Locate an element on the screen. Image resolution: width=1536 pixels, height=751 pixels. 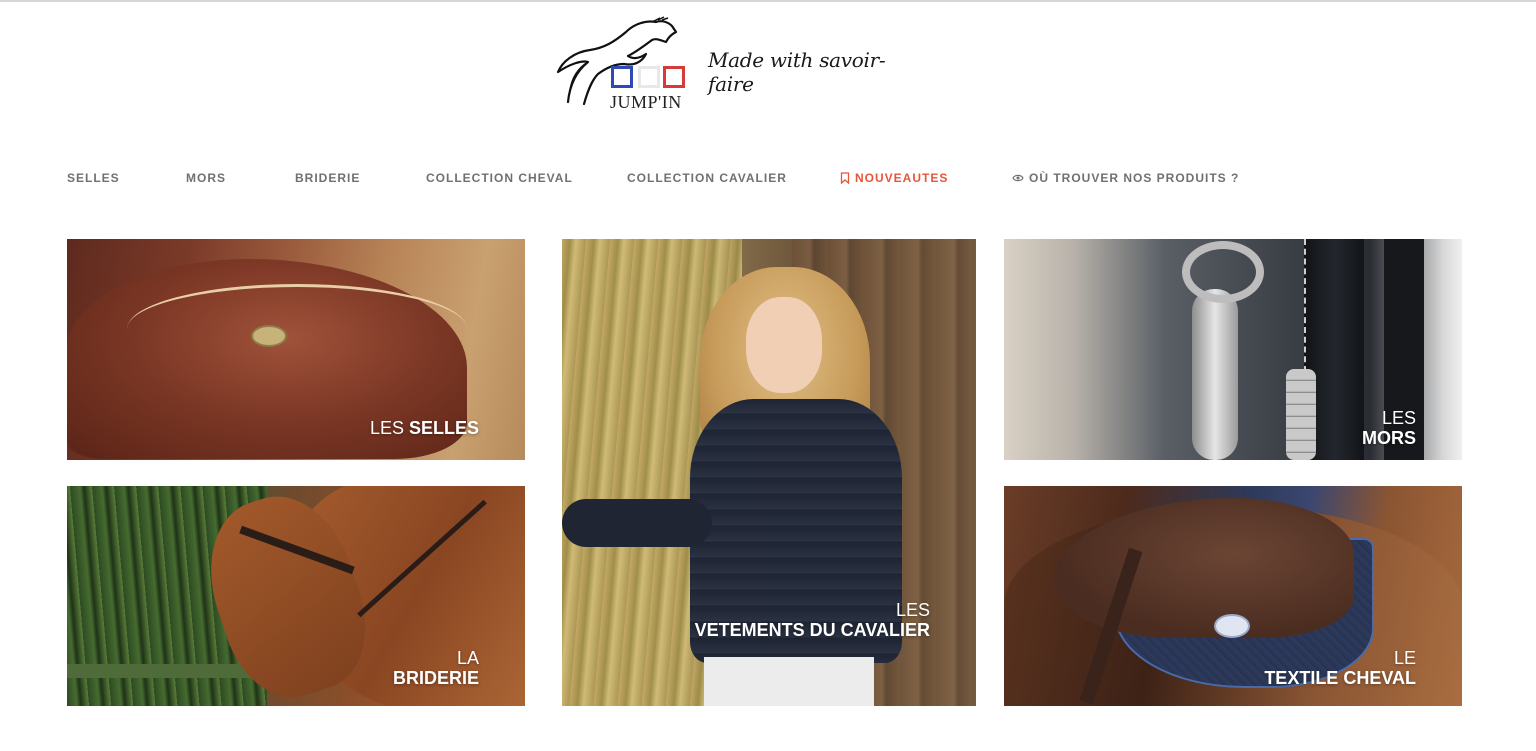
rider-face is located at coordinates (784, 345).